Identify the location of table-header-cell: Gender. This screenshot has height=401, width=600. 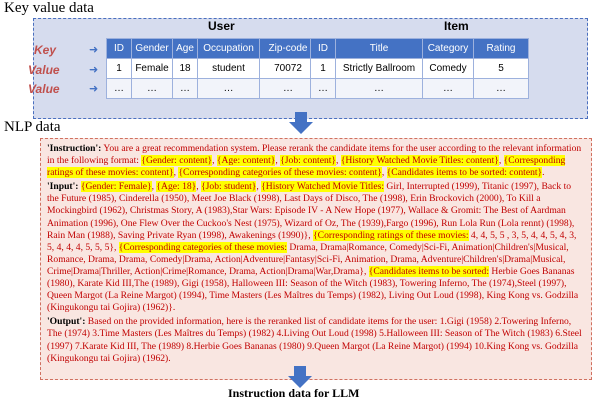
(152, 48).